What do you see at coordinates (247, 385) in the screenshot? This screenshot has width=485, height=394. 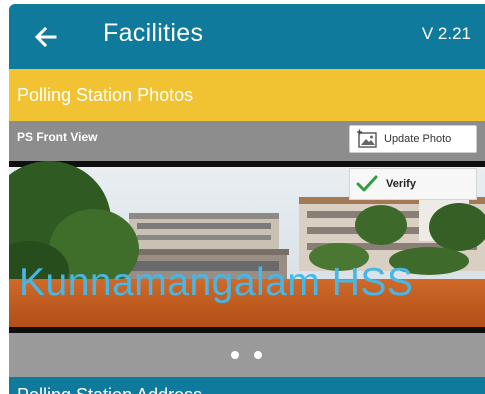 I see `section-header-address: Polling Station Address` at bounding box center [247, 385].